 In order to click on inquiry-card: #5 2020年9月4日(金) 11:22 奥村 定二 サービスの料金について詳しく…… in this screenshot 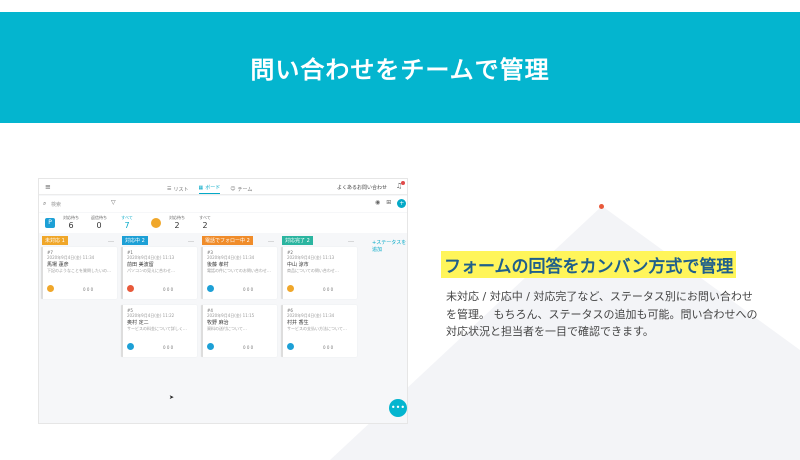, I will do `click(159, 331)`.